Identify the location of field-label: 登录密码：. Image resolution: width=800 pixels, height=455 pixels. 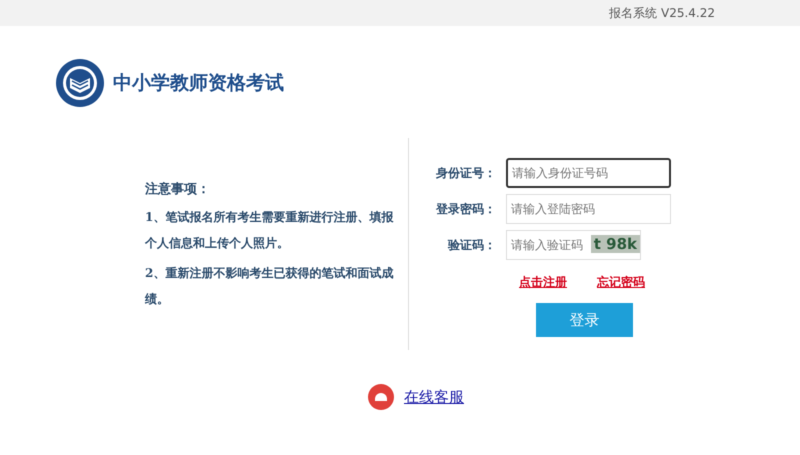
(465, 209).